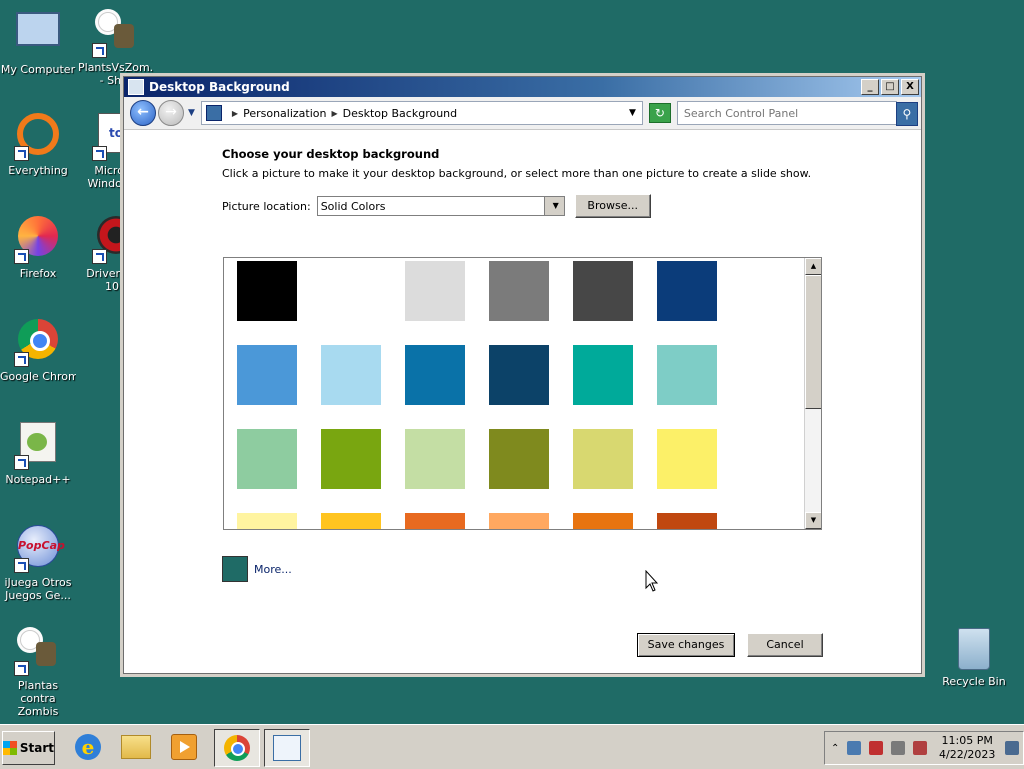 This screenshot has height=769, width=1024. What do you see at coordinates (813, 520) in the screenshot?
I see `scroll-down-arrow-icon: ▼` at bounding box center [813, 520].